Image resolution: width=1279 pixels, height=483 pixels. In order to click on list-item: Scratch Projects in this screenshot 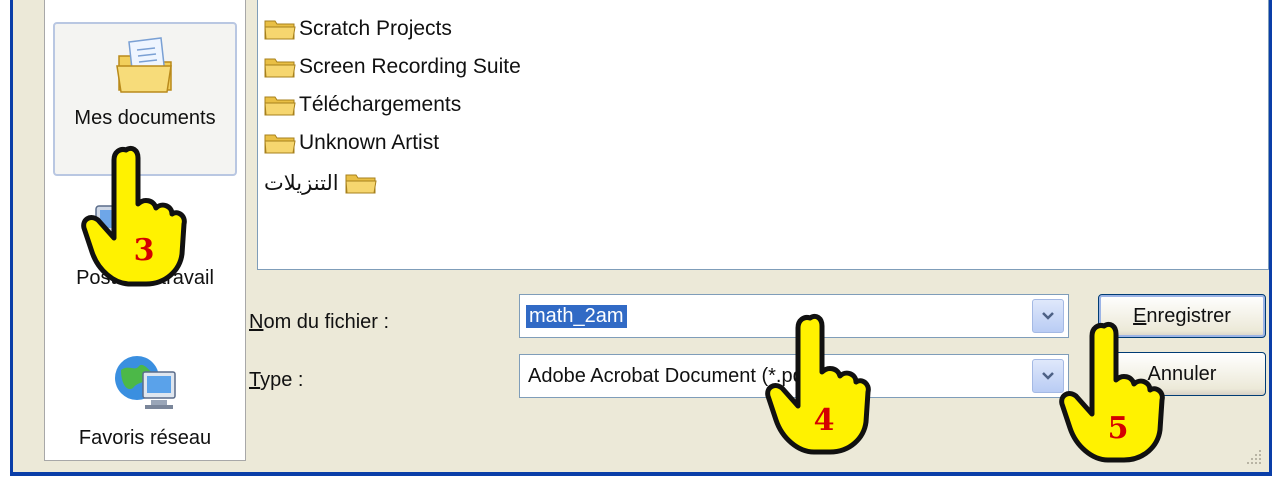, I will do `click(358, 29)`.